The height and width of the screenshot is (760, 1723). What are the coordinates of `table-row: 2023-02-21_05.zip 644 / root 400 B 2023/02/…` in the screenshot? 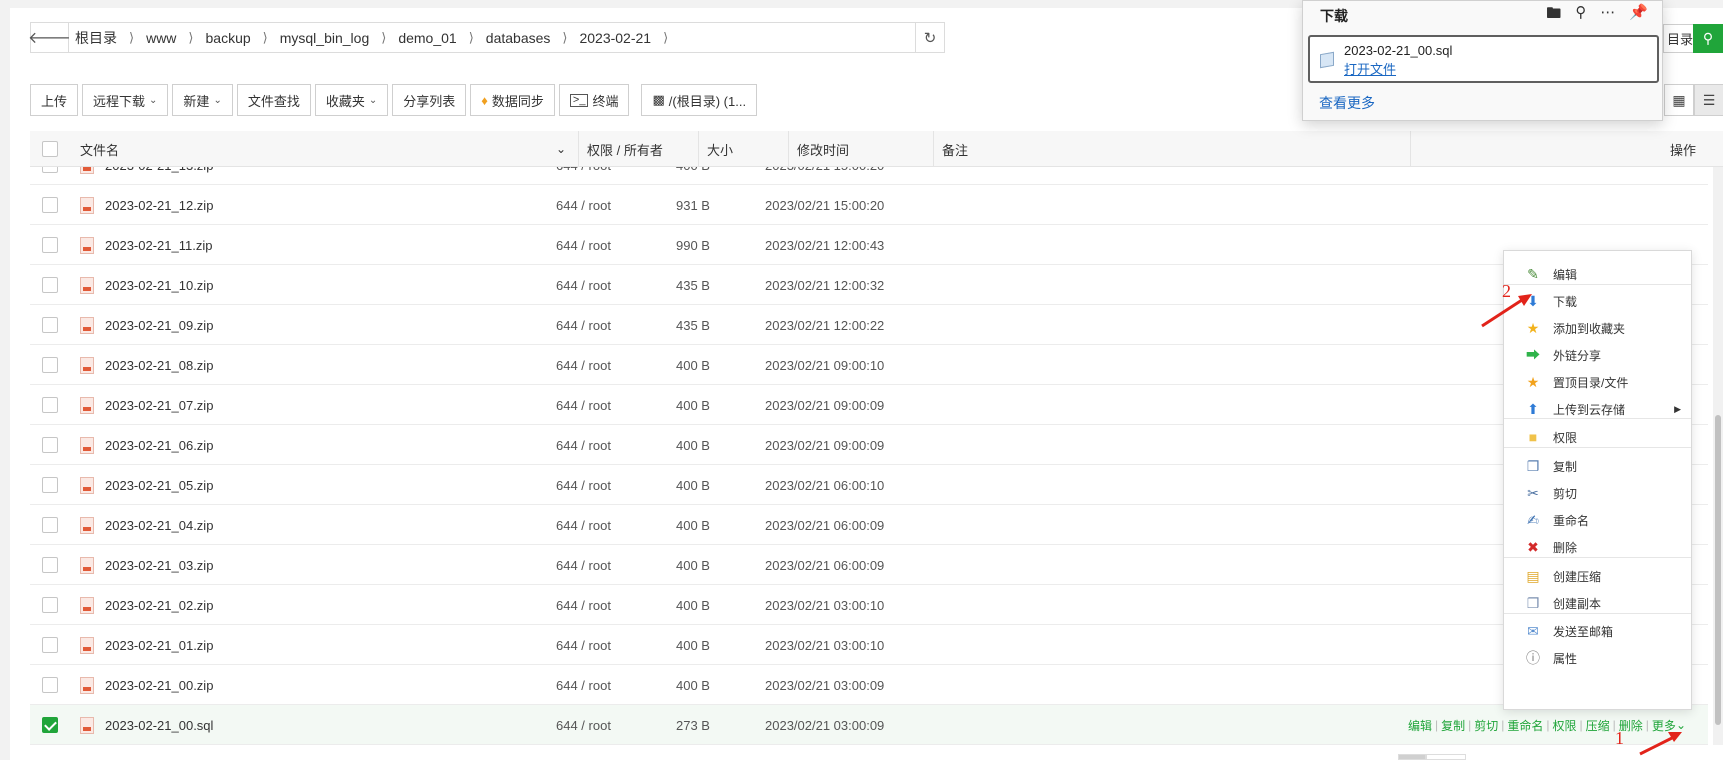 It's located at (869, 485).